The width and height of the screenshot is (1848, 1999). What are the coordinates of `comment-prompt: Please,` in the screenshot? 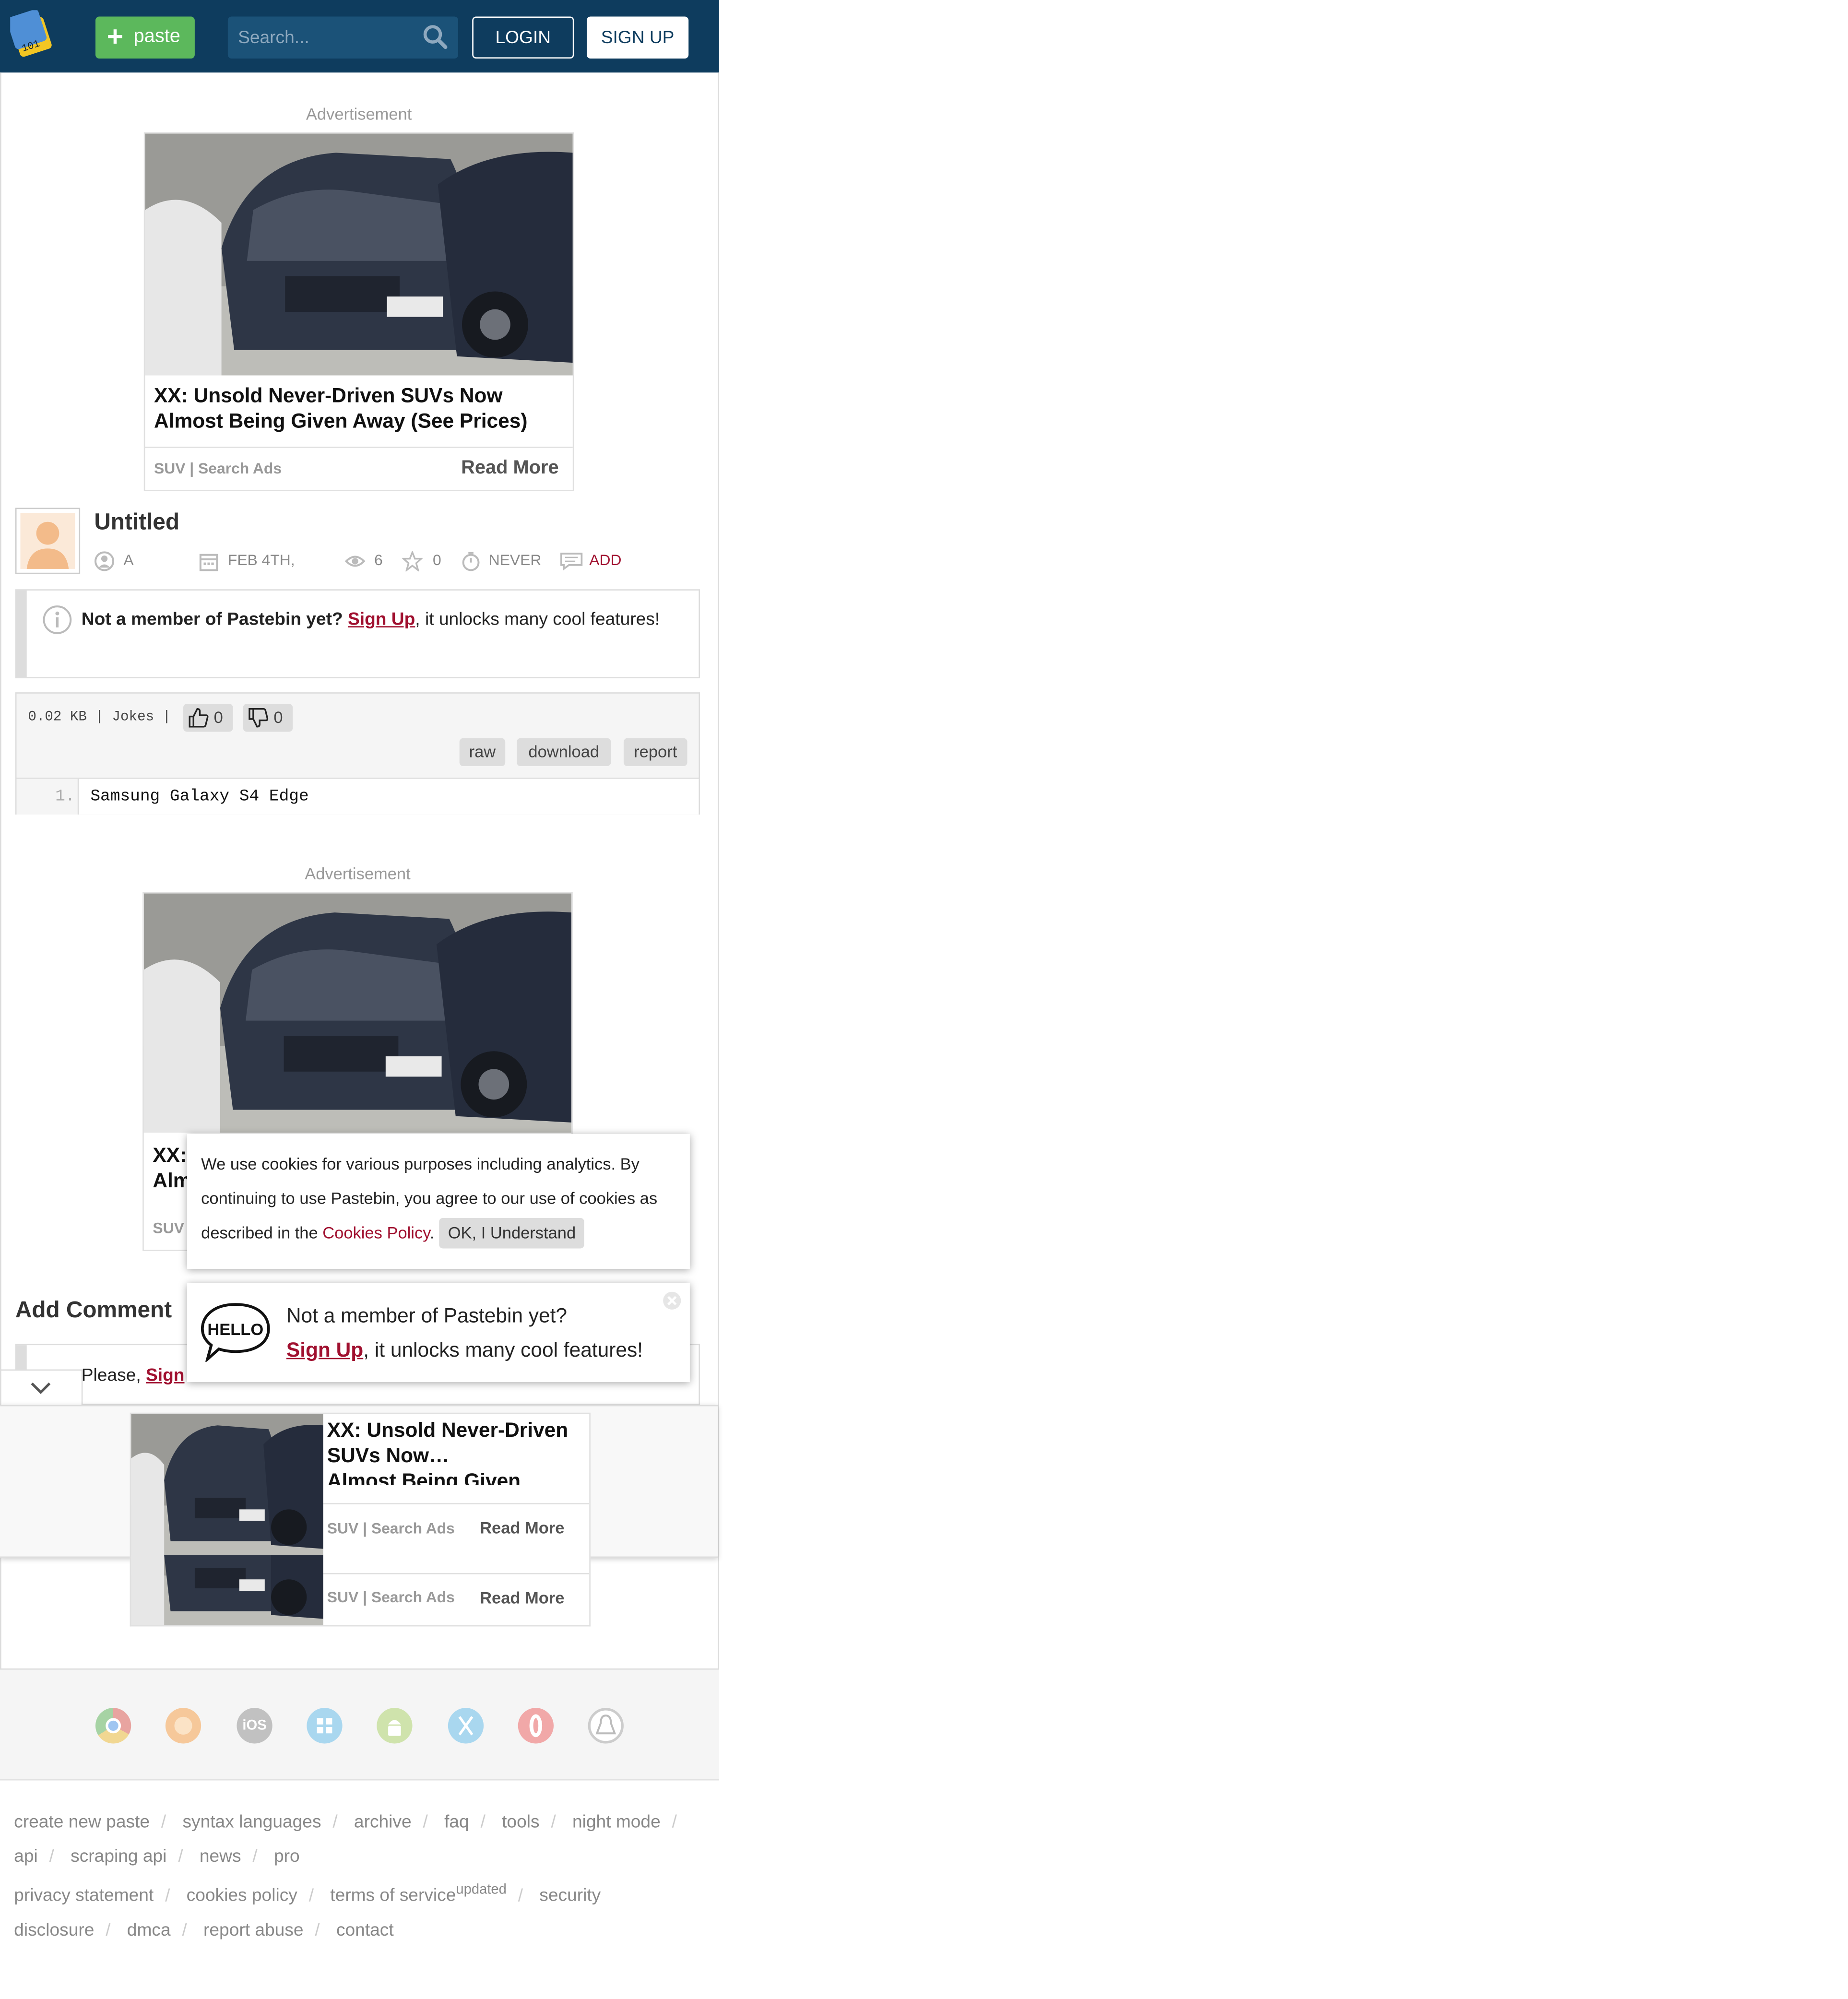 It's located at (111, 1374).